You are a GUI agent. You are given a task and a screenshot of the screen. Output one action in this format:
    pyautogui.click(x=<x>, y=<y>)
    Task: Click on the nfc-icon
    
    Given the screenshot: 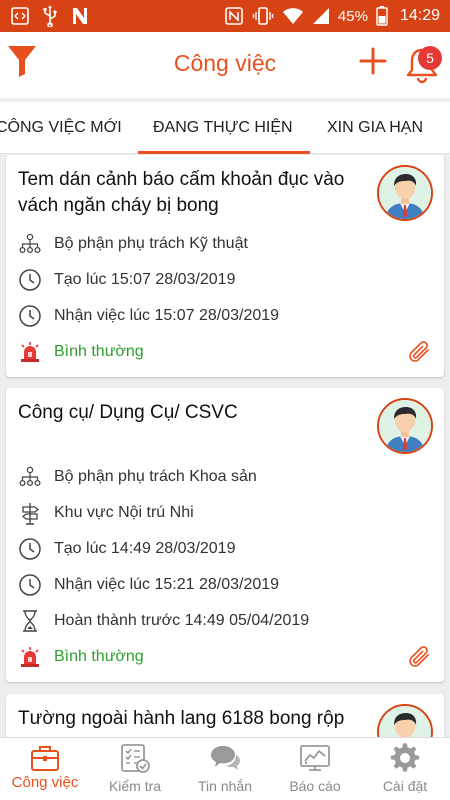 What is the action you would take?
    pyautogui.click(x=234, y=16)
    